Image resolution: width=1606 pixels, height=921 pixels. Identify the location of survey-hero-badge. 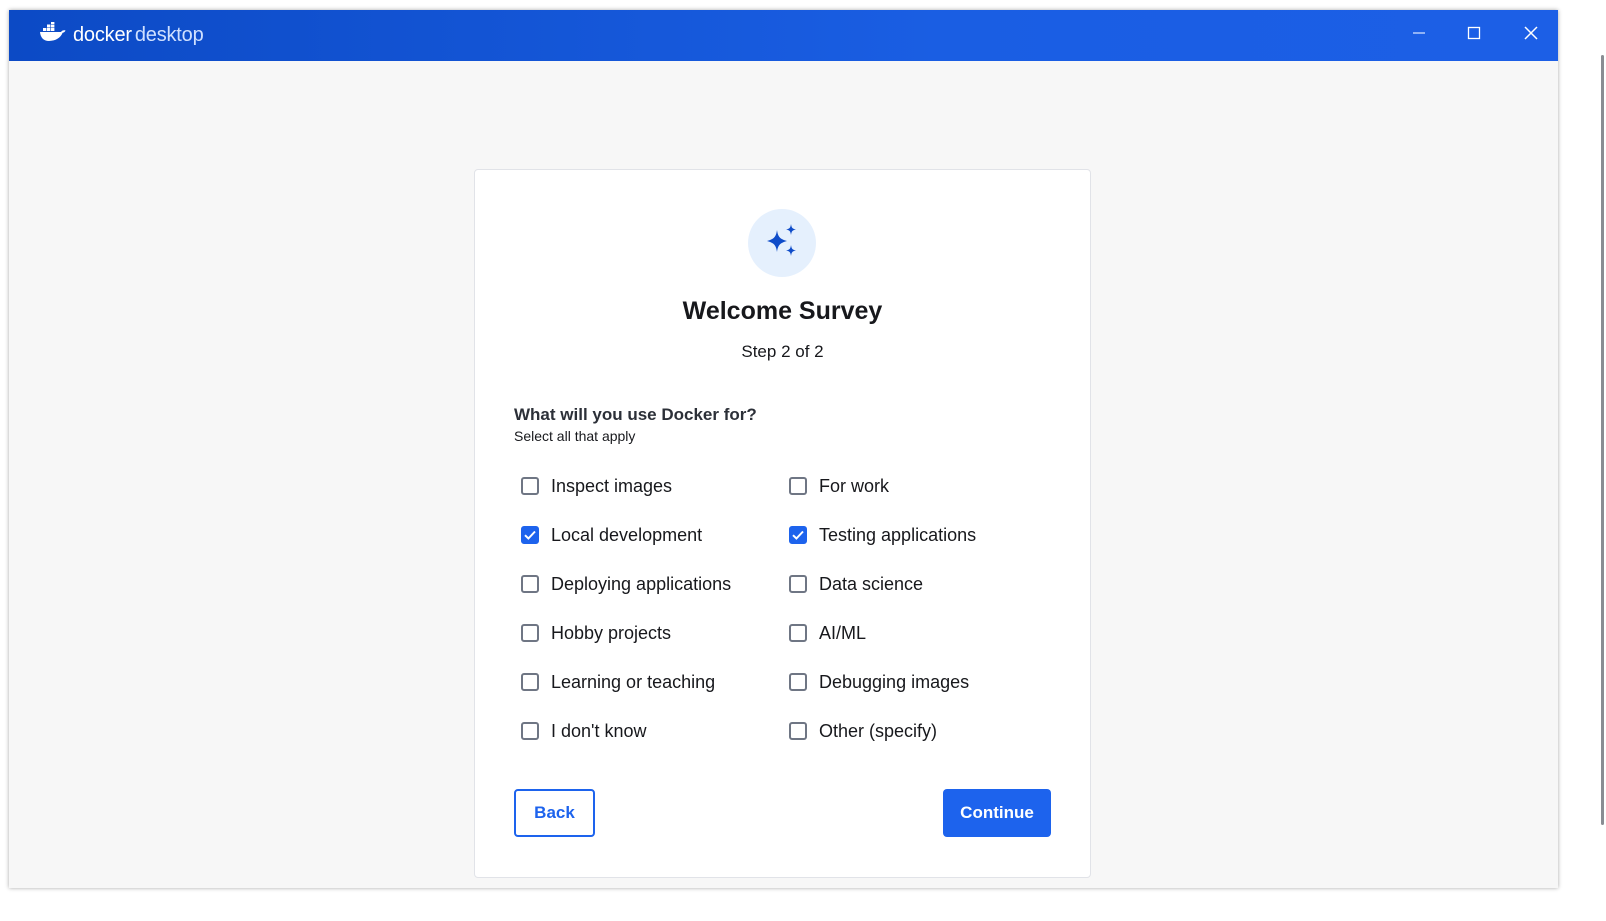
(782, 243).